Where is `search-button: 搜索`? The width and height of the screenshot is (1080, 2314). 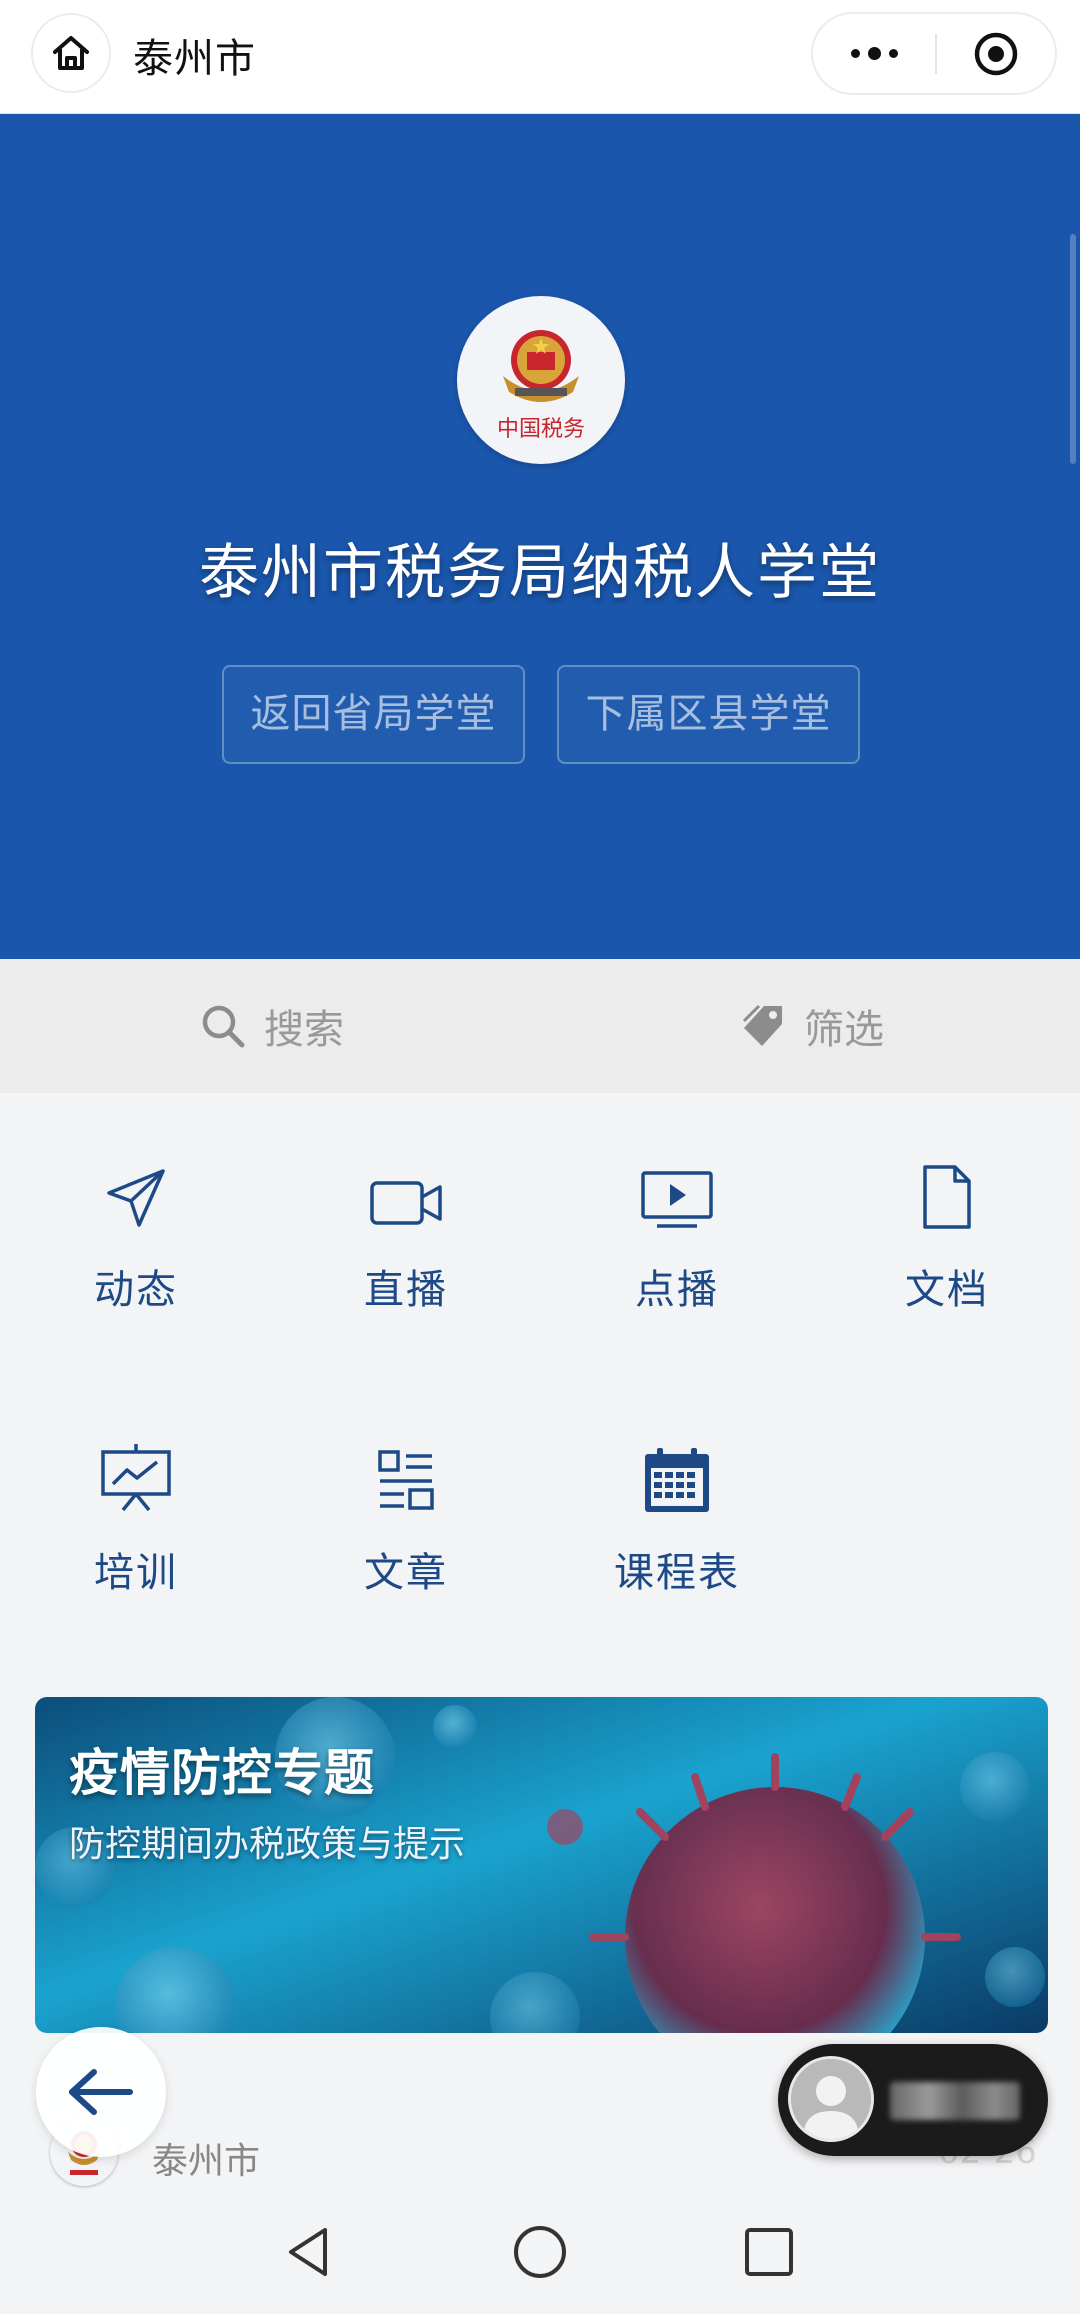
search-button: 搜索 is located at coordinates (271, 1026).